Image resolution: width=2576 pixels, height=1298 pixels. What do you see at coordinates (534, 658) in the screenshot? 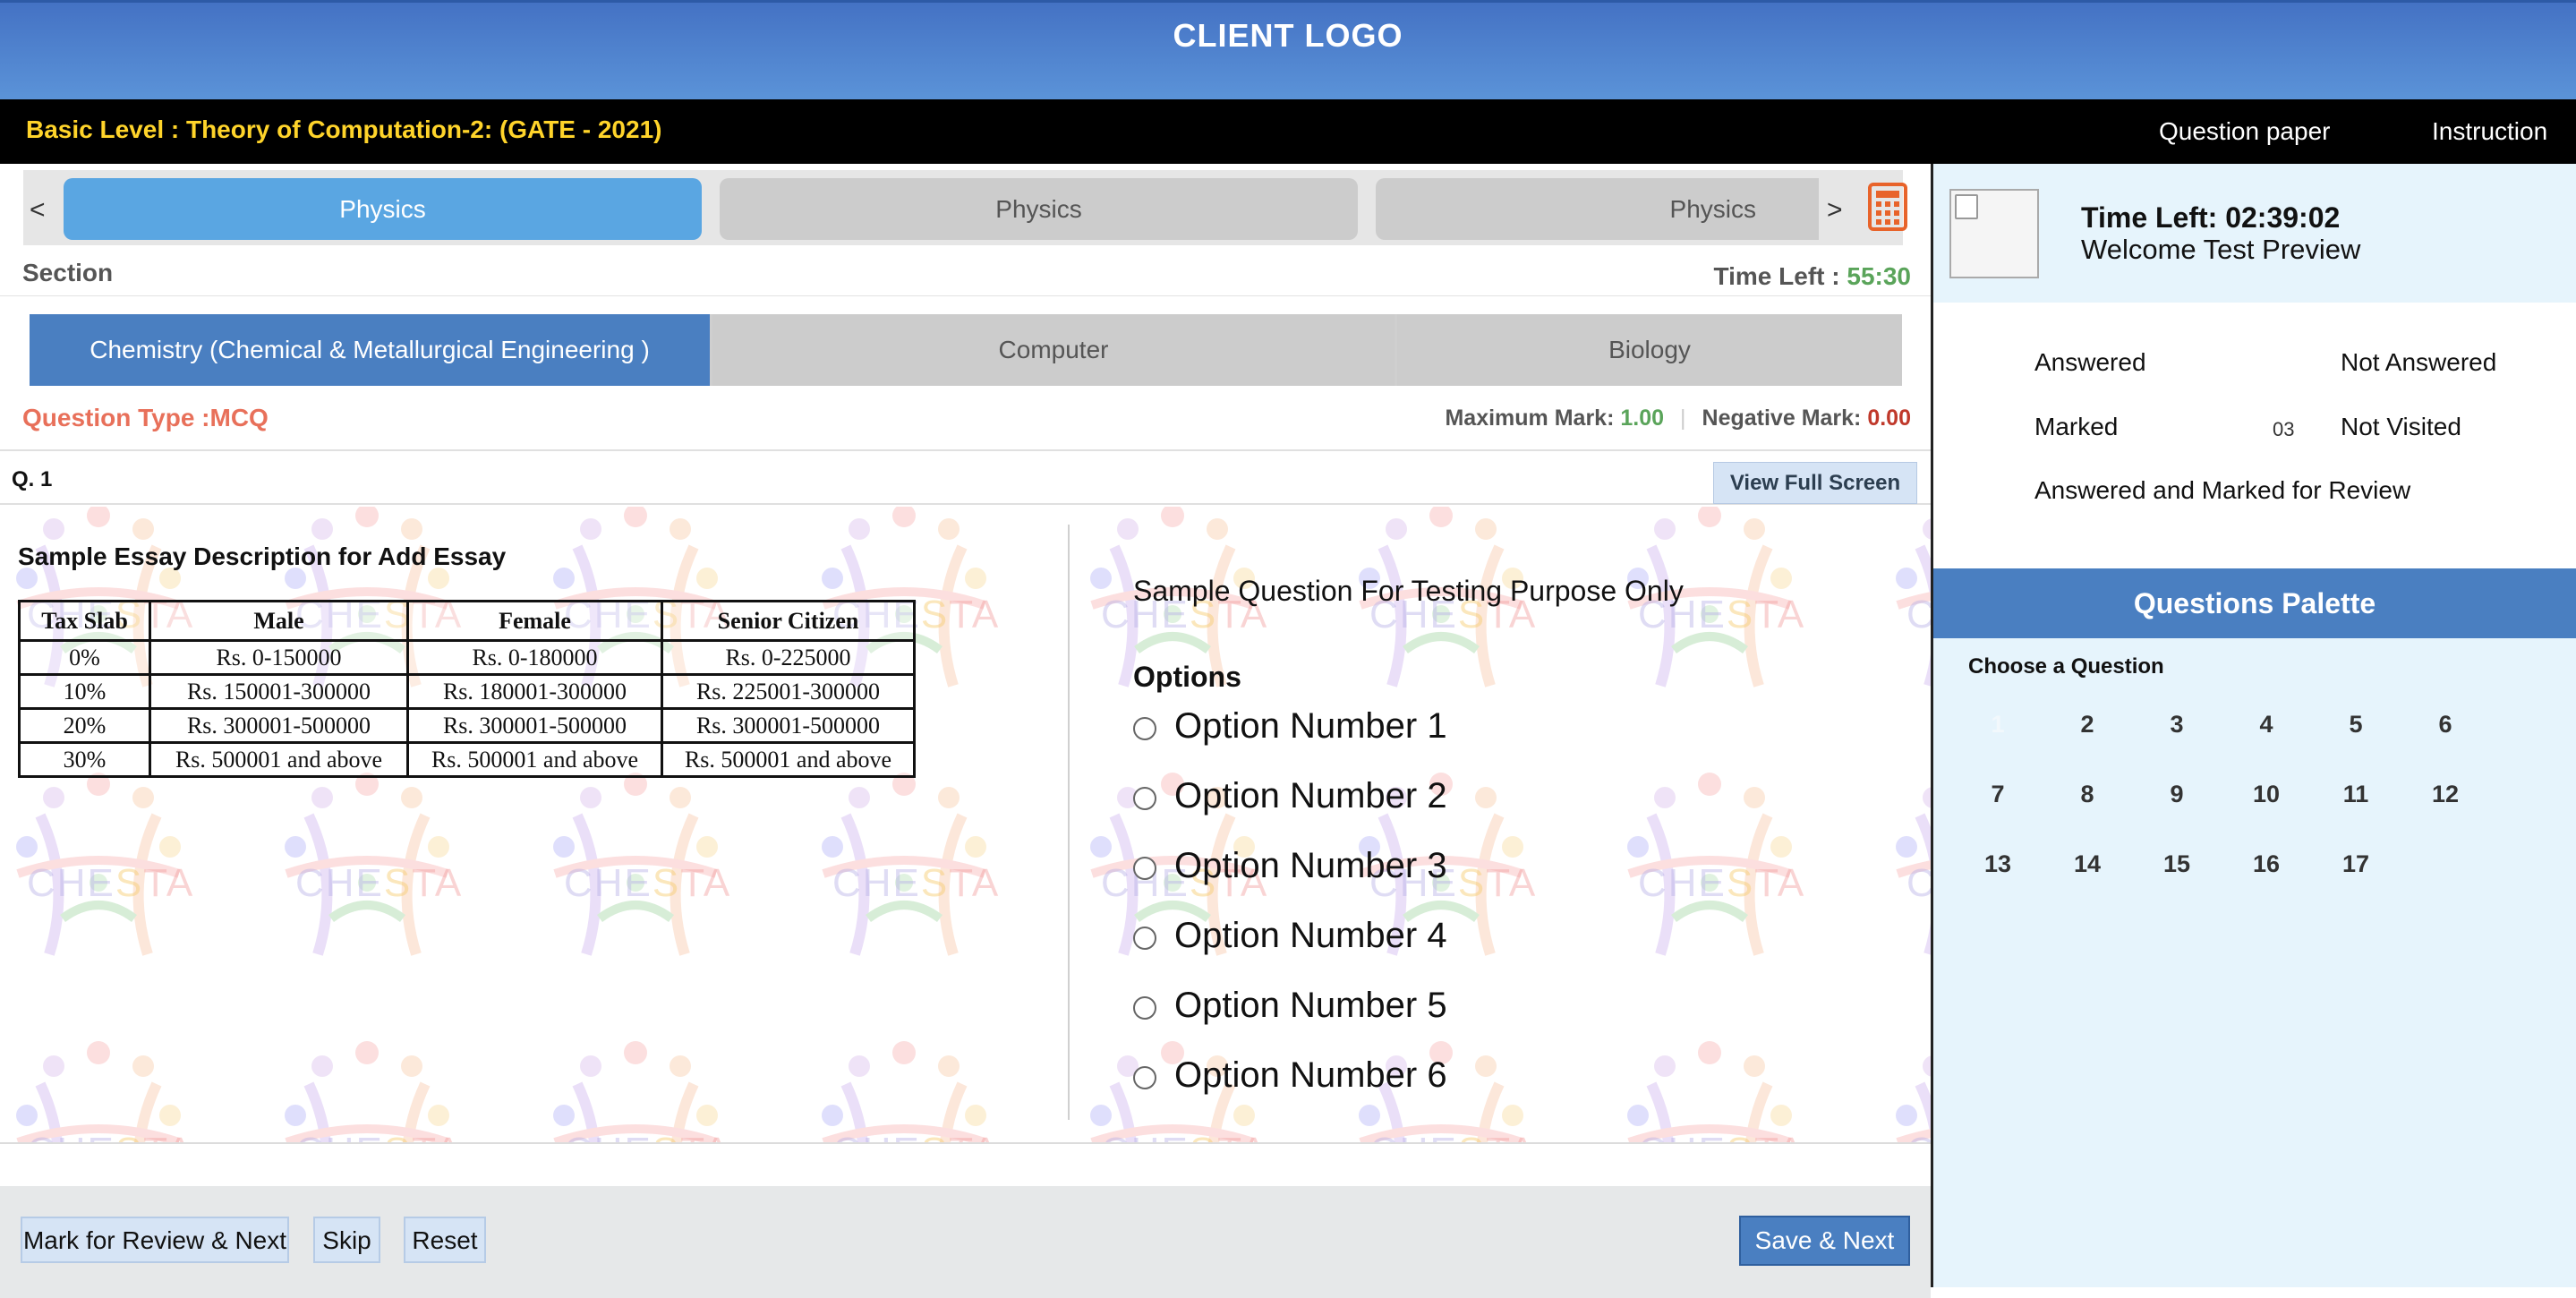
I see `table-cell: Rs. 0-180000` at bounding box center [534, 658].